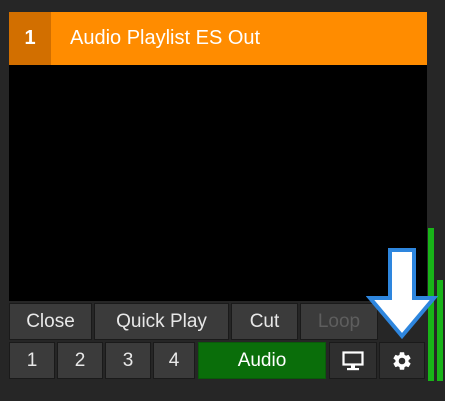  I want to click on cut-button: Cut, so click(264, 321).